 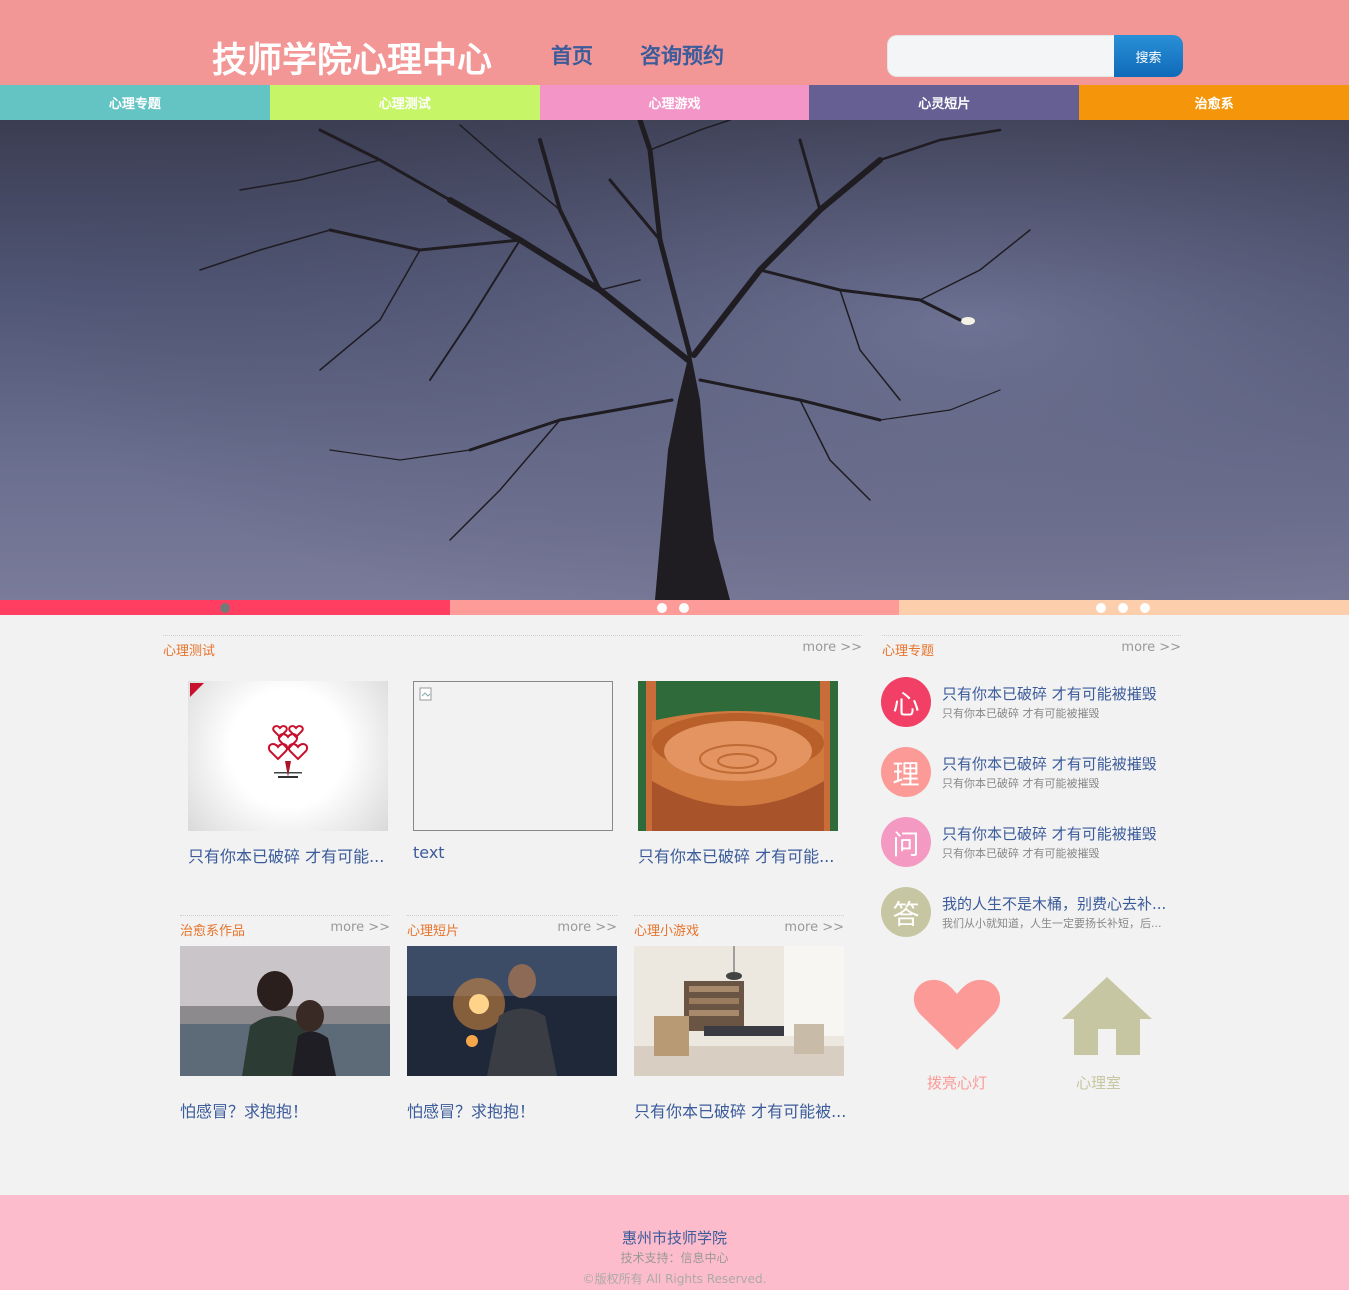 I want to click on topic-subtitle-1: 只有你本已破碎 才有可能被摧毁, so click(x=1021, y=713).